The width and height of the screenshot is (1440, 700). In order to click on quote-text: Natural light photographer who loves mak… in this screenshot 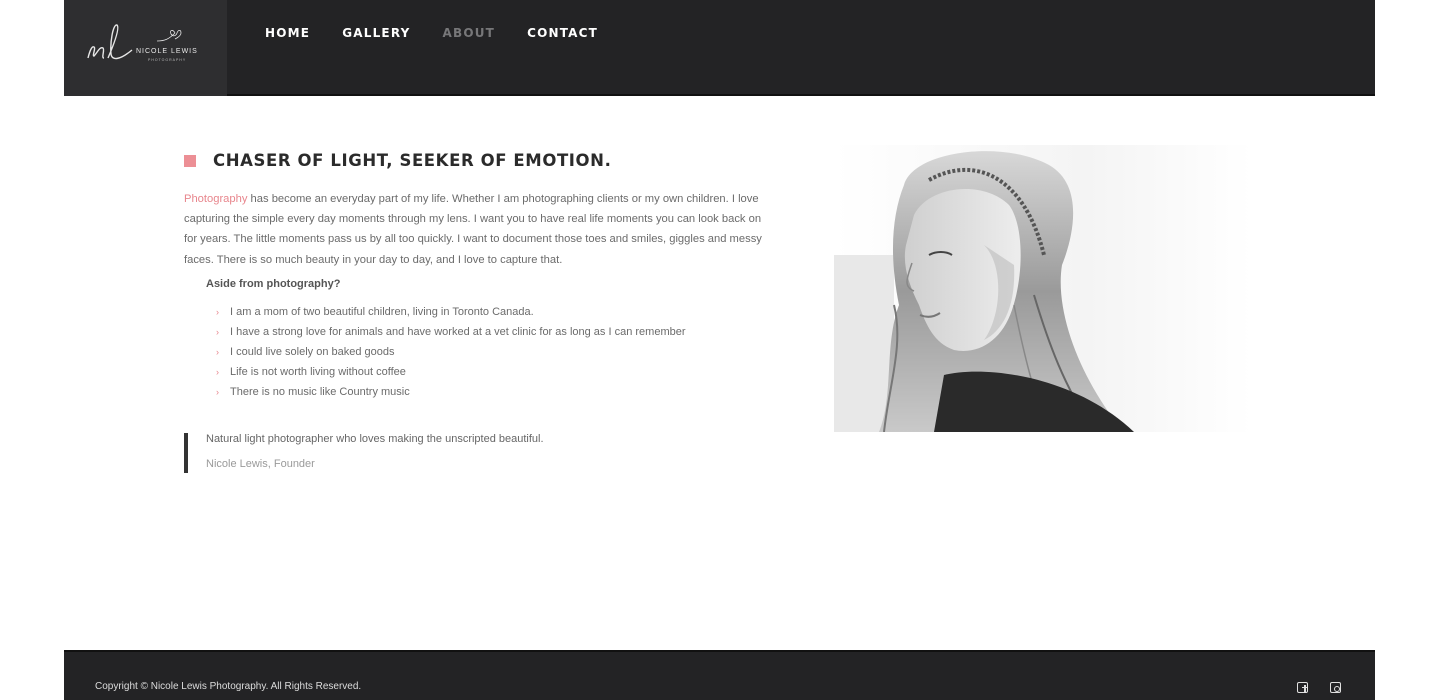, I will do `click(375, 439)`.